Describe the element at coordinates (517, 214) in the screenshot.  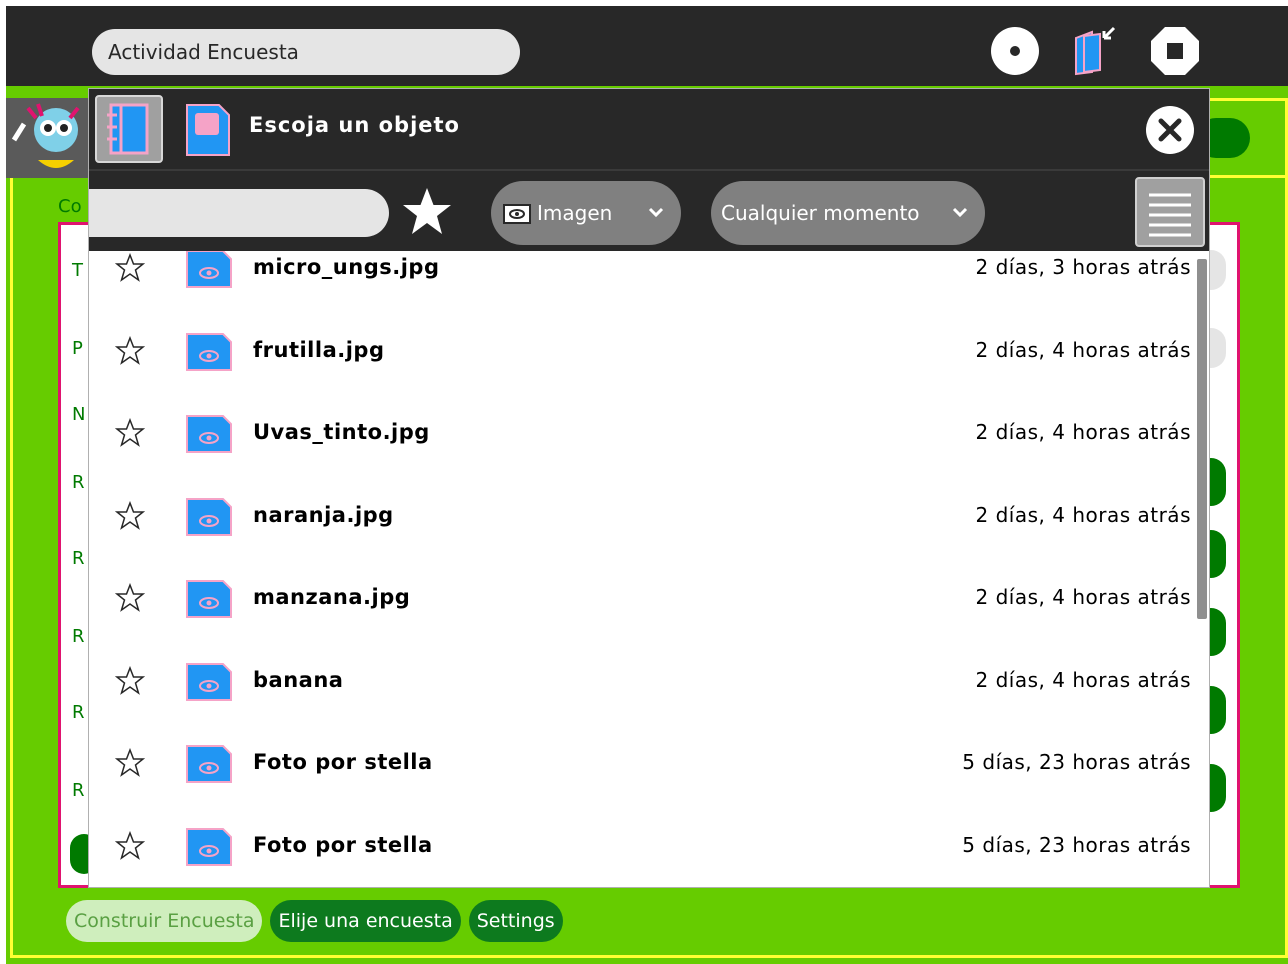
I see `image-type-icon` at that location.